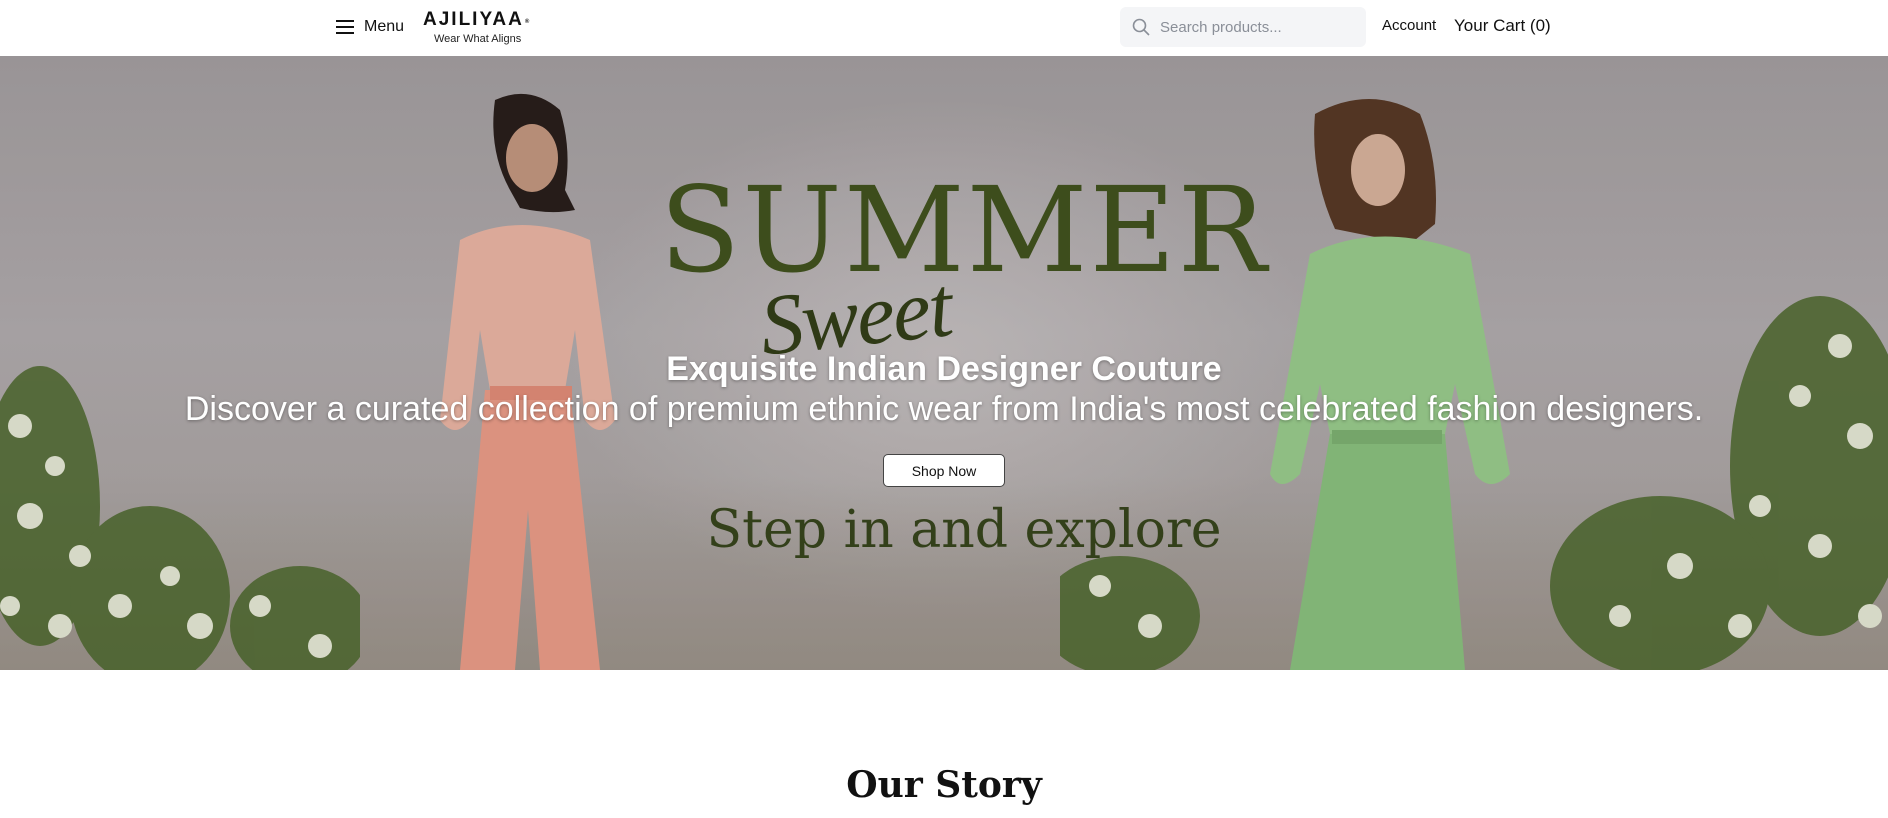 The image size is (1888, 818). I want to click on search-bar, so click(1243, 27).